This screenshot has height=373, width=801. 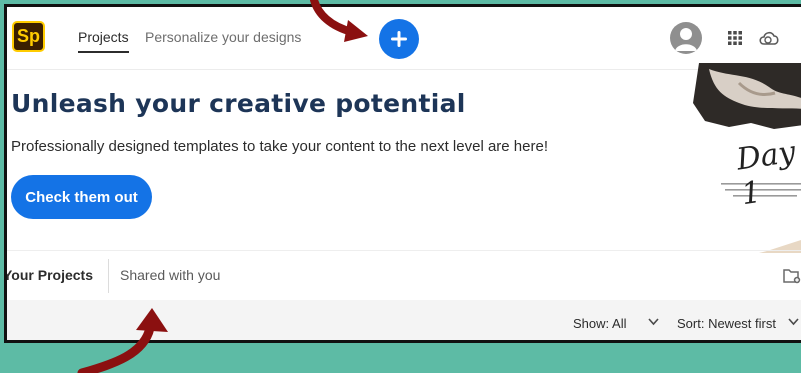 What do you see at coordinates (769, 38) in the screenshot?
I see `creative-cloud-icon` at bounding box center [769, 38].